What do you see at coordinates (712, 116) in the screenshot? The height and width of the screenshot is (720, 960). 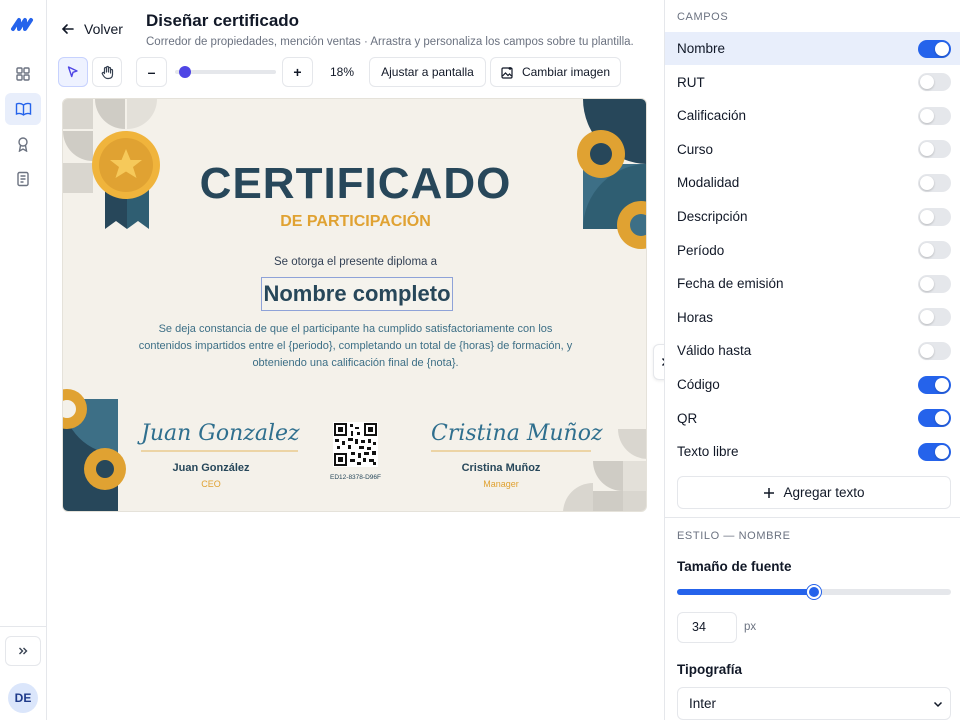 I see `field-label: Calificación` at bounding box center [712, 116].